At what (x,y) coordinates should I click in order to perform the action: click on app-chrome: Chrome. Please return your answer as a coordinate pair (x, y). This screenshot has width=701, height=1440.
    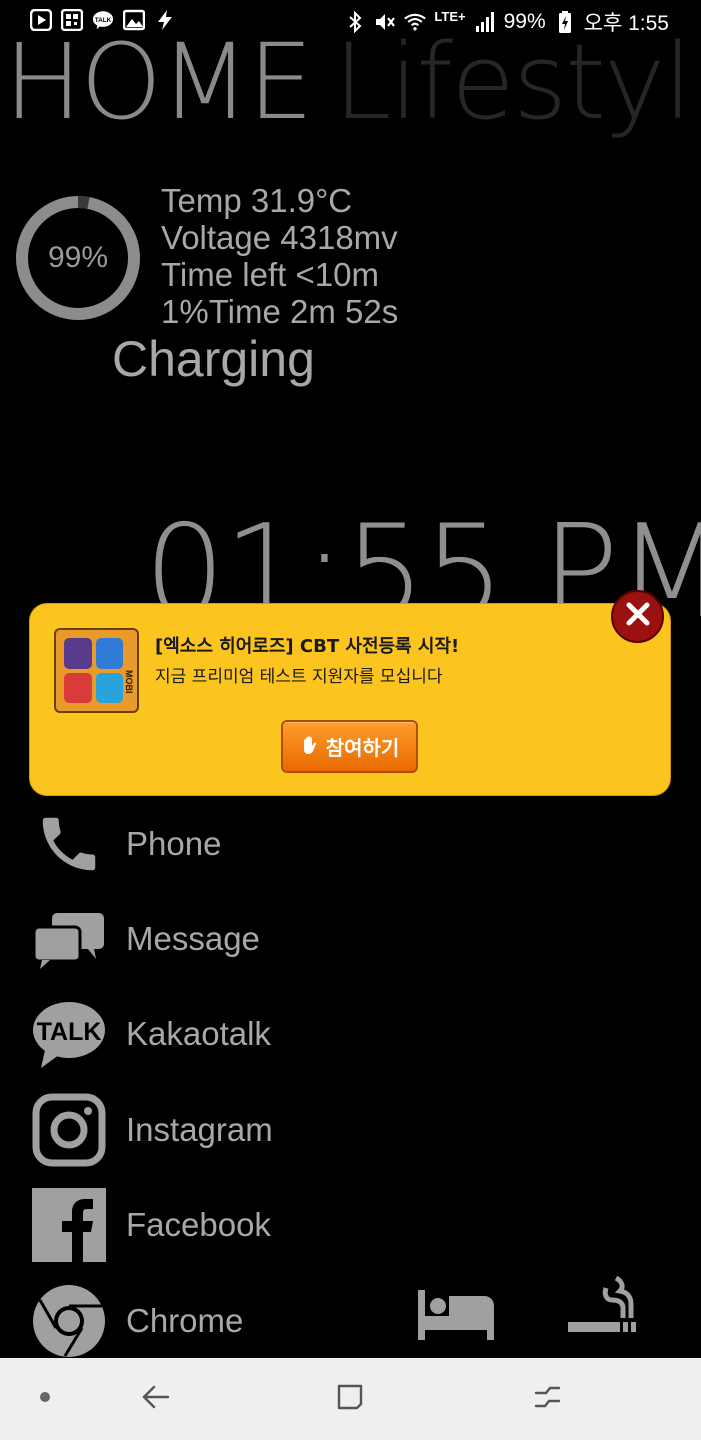
    Looking at the image, I should click on (136, 1321).